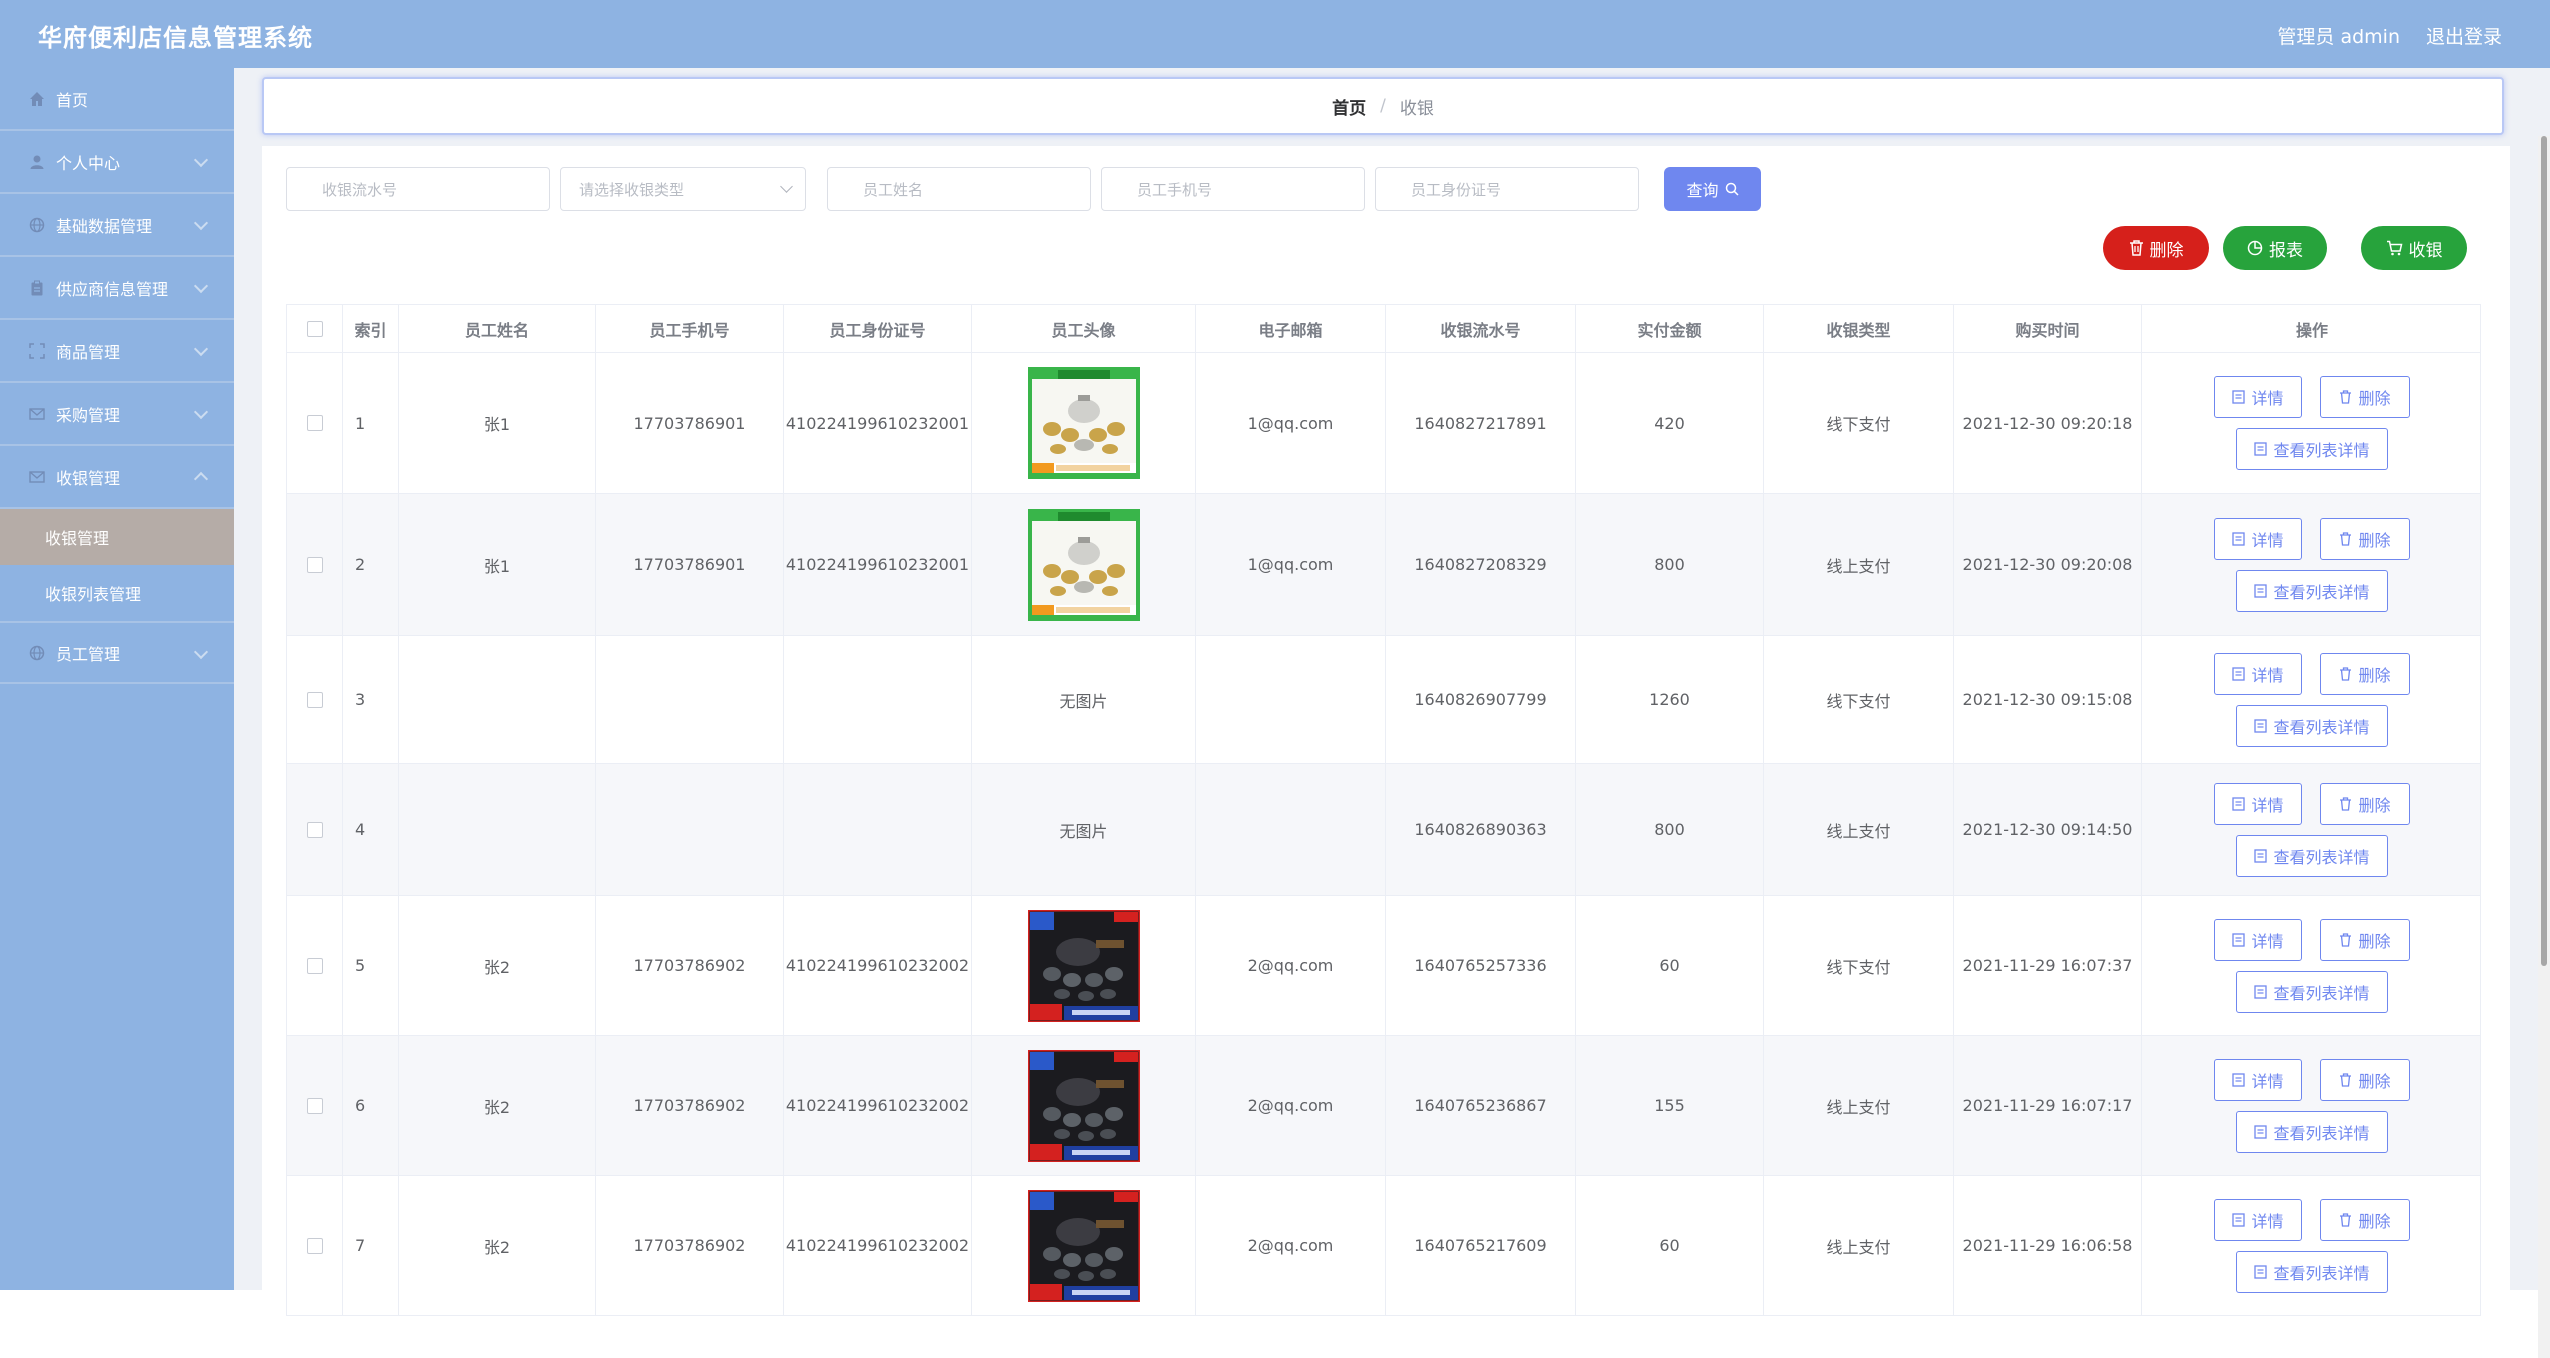  What do you see at coordinates (2321, 592) in the screenshot?
I see `view-list-detail-button-label: 查看列表详情` at bounding box center [2321, 592].